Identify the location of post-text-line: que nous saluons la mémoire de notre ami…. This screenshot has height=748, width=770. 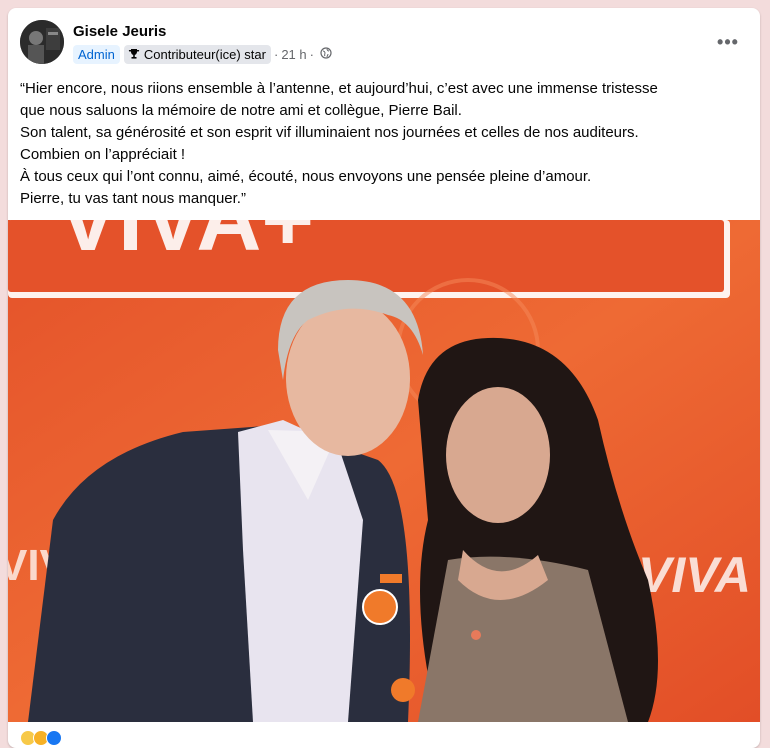
(241, 110).